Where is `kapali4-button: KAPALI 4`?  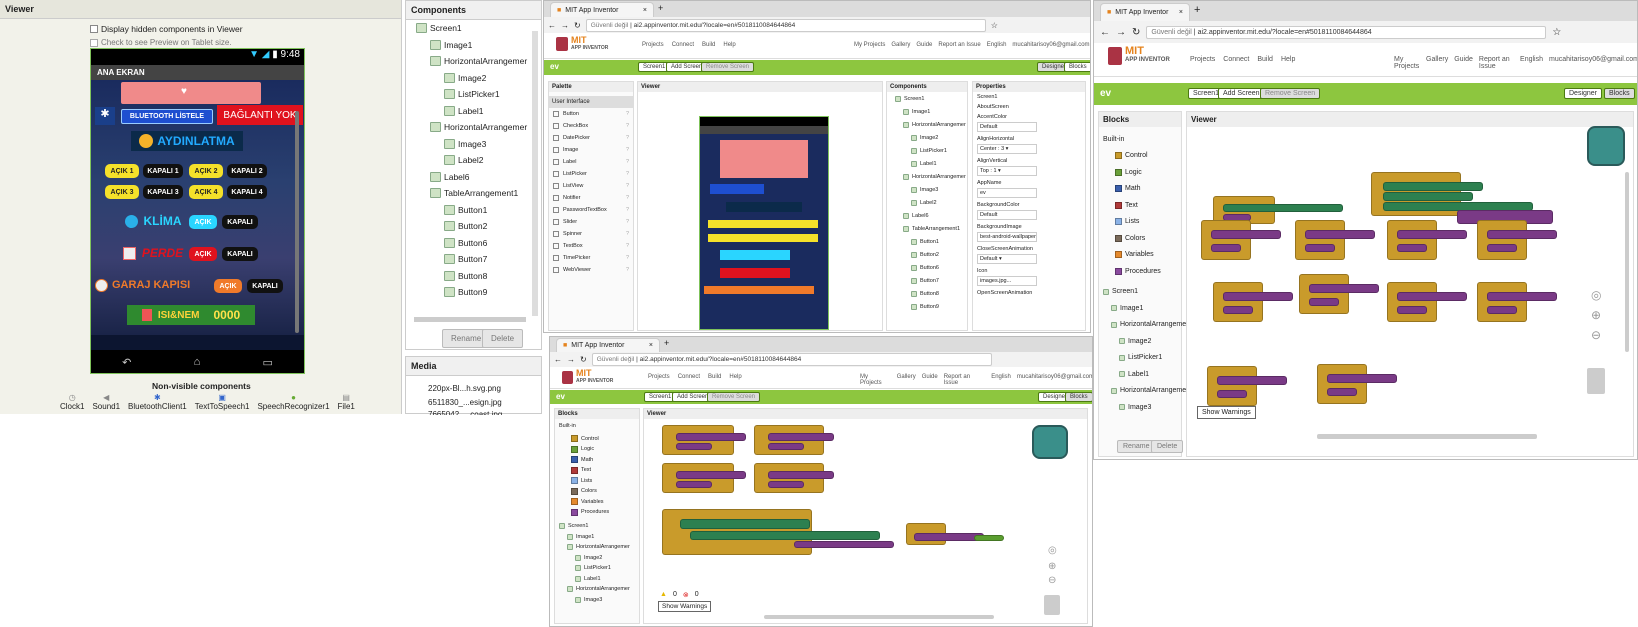
kapali4-button: KAPALI 4 is located at coordinates (247, 192).